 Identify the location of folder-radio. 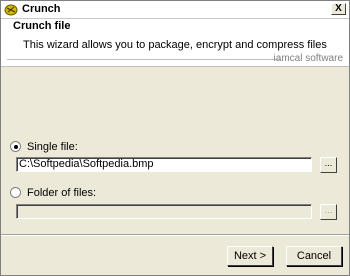
(15, 192).